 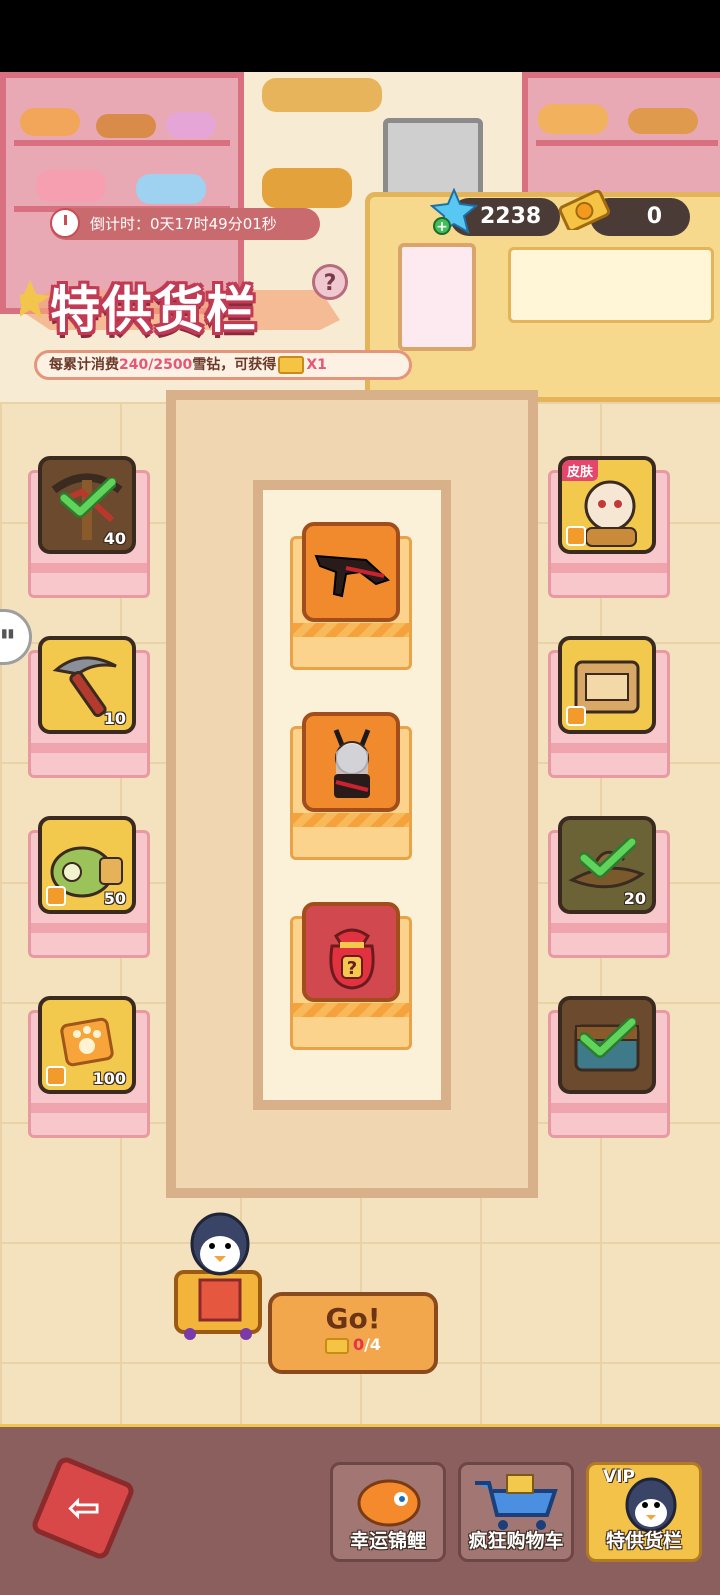 I want to click on left-slot-4: 100, so click(x=89, y=1067).